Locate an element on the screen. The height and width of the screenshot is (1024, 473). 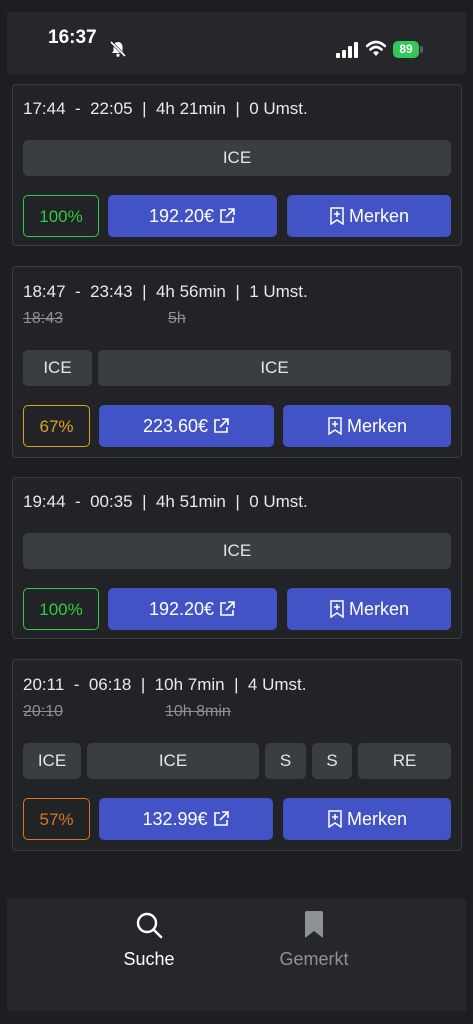
bell-muted-icon is located at coordinates (118, 49).